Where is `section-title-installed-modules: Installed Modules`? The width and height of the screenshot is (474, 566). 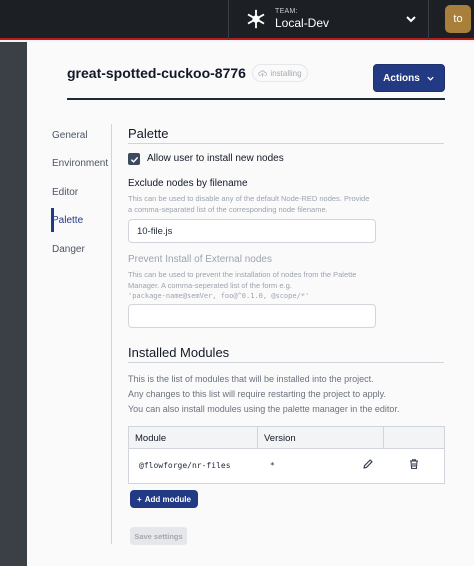 section-title-installed-modules: Installed Modules is located at coordinates (179, 352).